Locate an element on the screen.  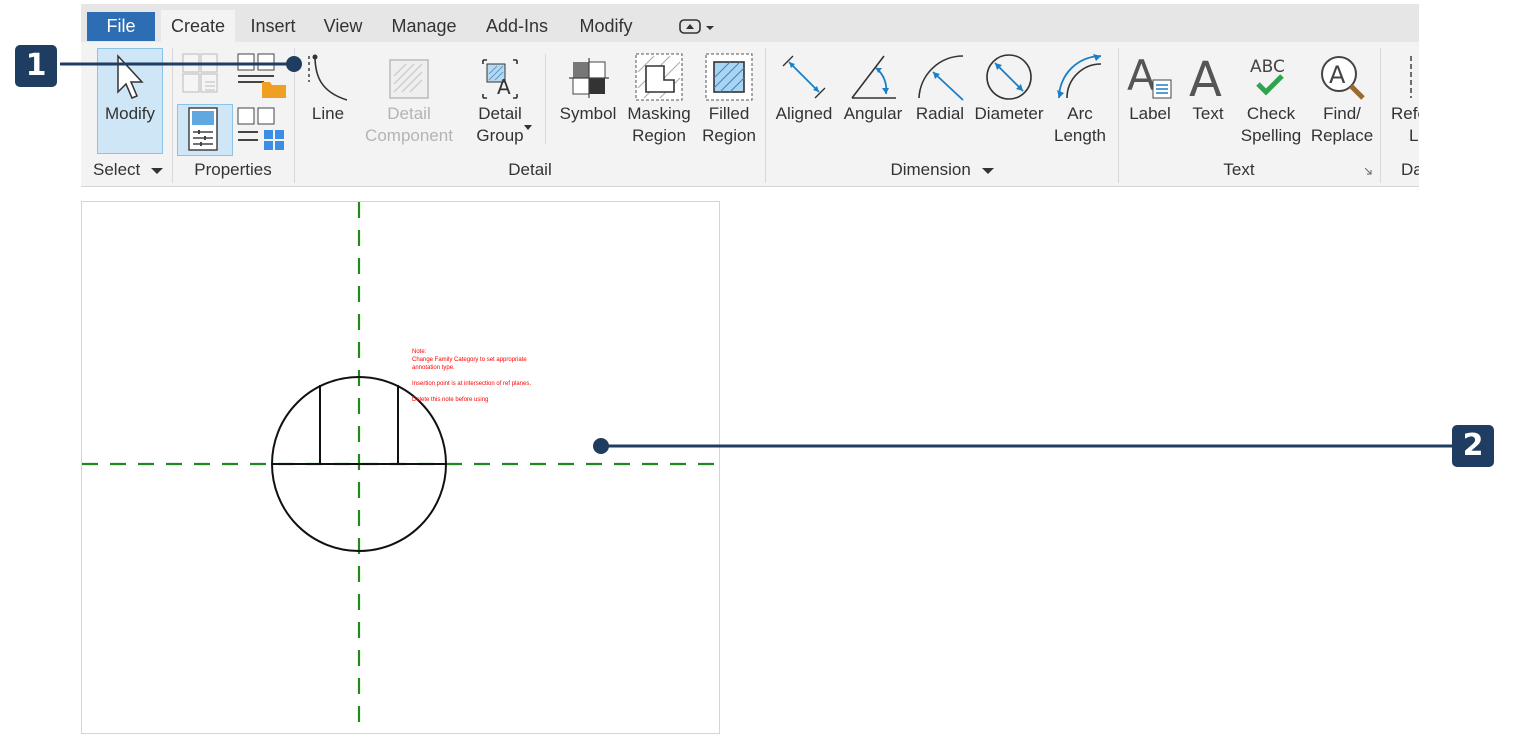
radial-dimension-button: Radial is located at coordinates (940, 100).